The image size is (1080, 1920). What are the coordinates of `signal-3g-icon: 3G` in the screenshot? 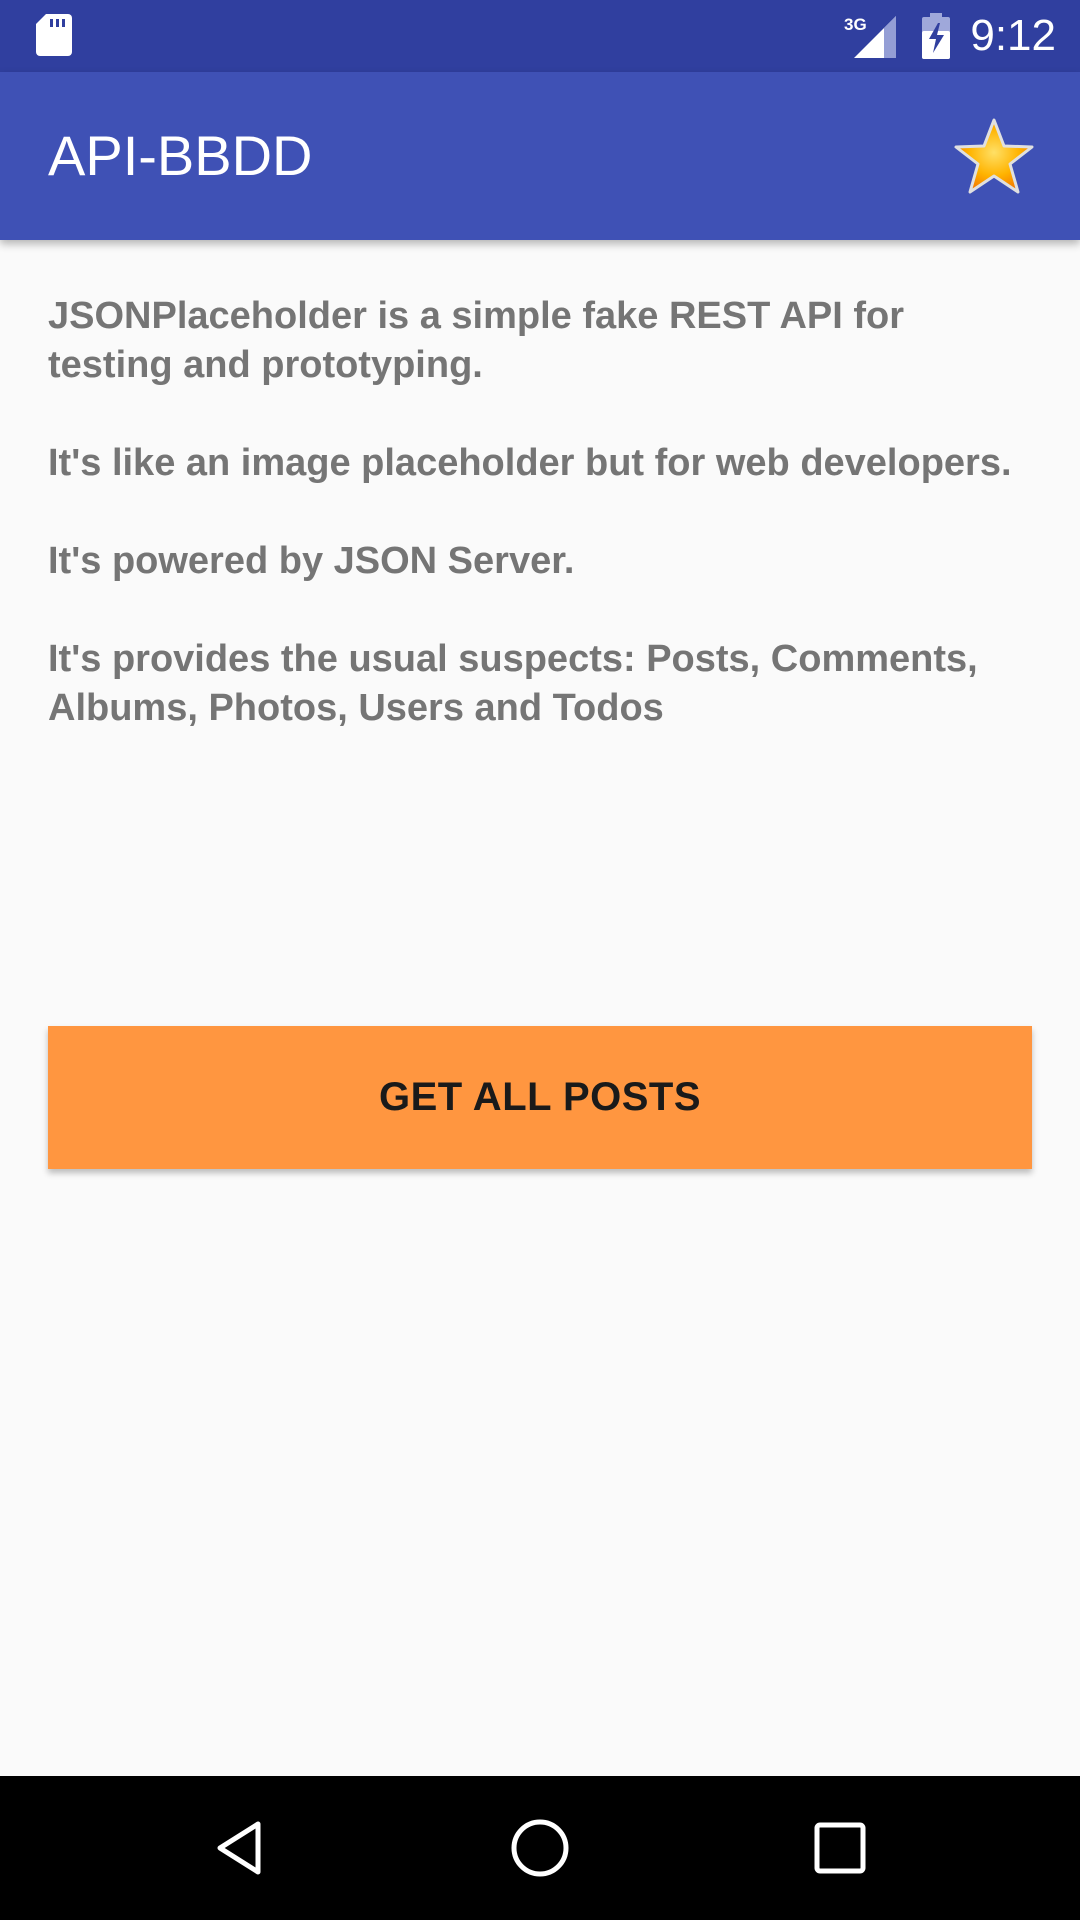 It's located at (870, 36).